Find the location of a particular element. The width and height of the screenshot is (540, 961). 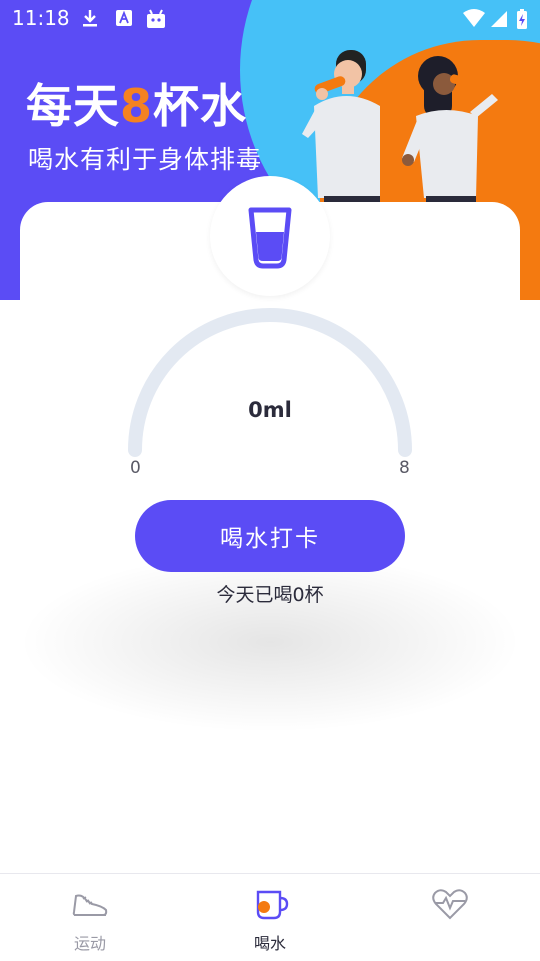

gauge-progress is located at coordinates (270, 382).